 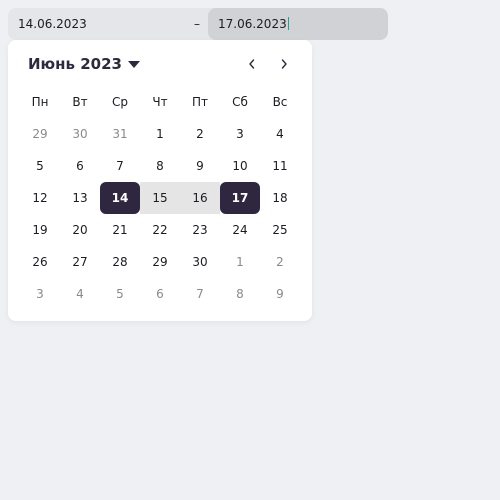 I want to click on week-row: 3456789, so click(x=160, y=294).